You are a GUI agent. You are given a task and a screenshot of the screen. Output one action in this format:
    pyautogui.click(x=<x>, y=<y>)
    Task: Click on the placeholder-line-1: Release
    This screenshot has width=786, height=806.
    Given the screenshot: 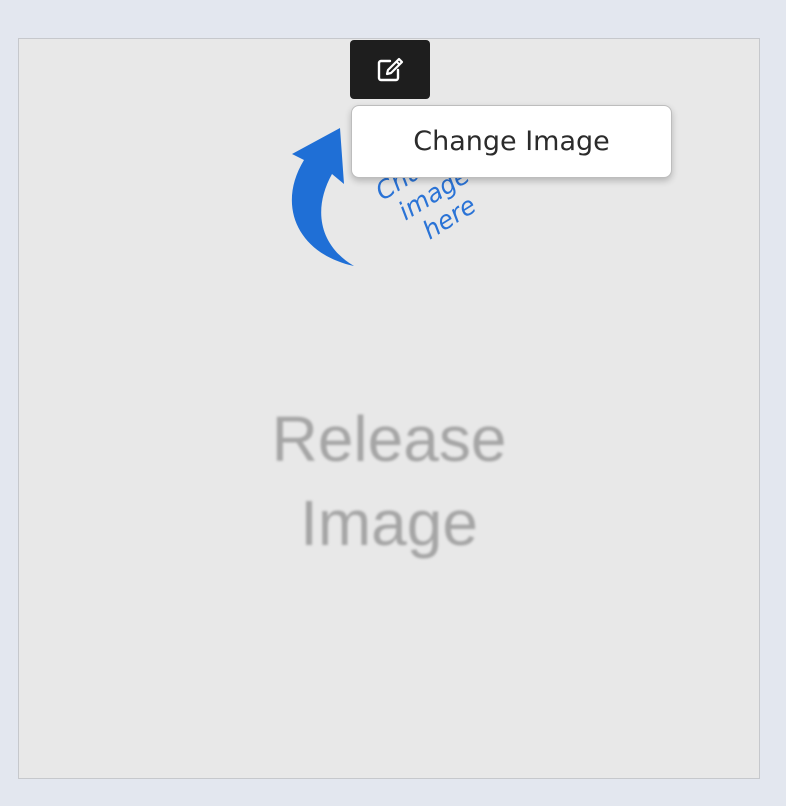 What is the action you would take?
    pyautogui.click(x=389, y=439)
    